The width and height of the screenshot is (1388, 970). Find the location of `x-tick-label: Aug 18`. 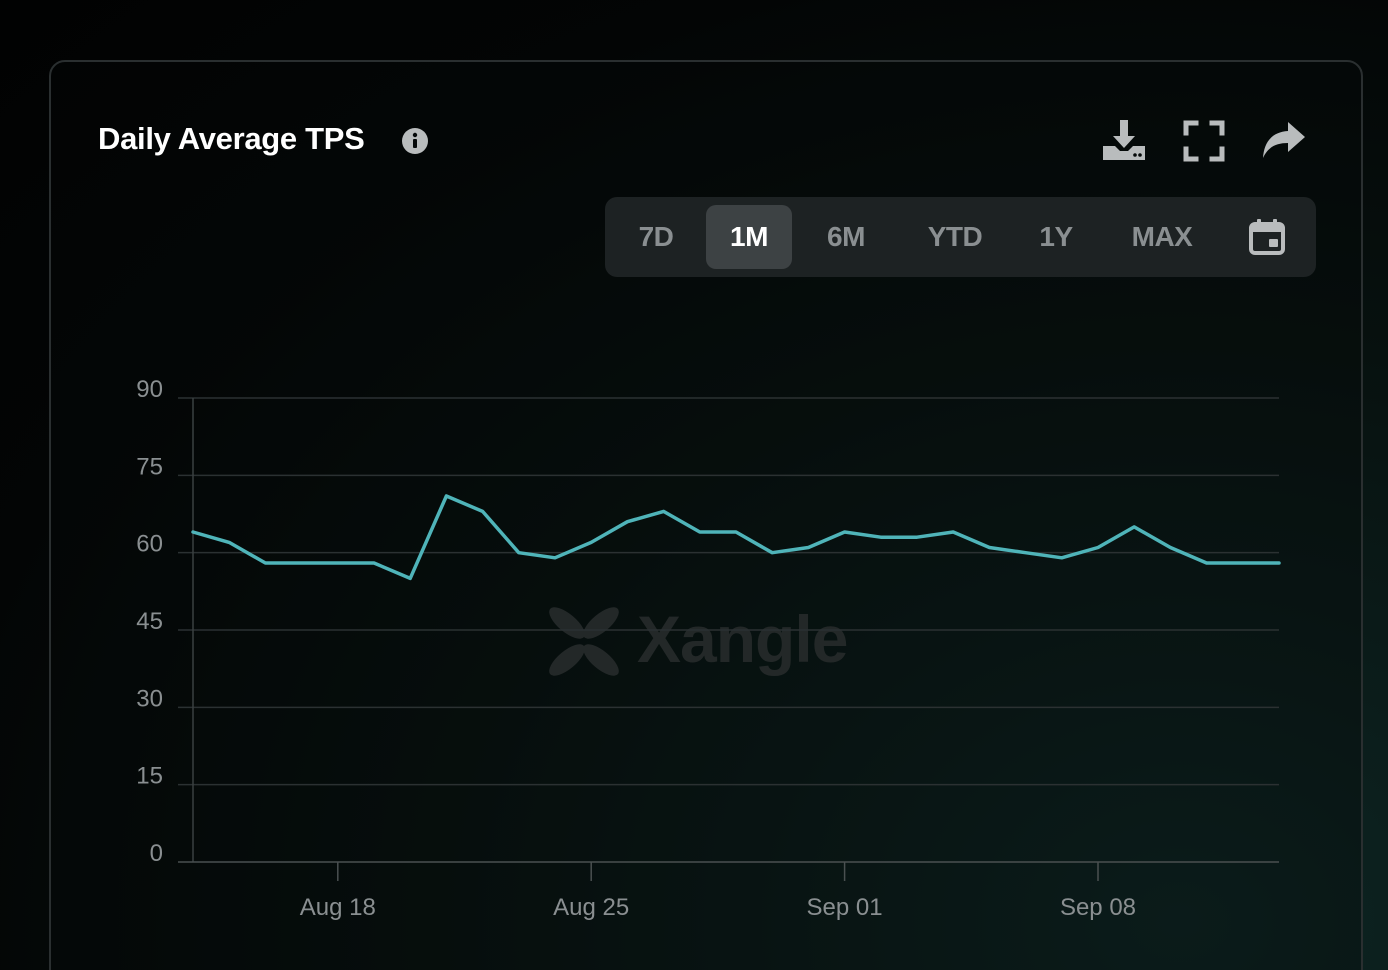

x-tick-label: Aug 18 is located at coordinates (338, 907).